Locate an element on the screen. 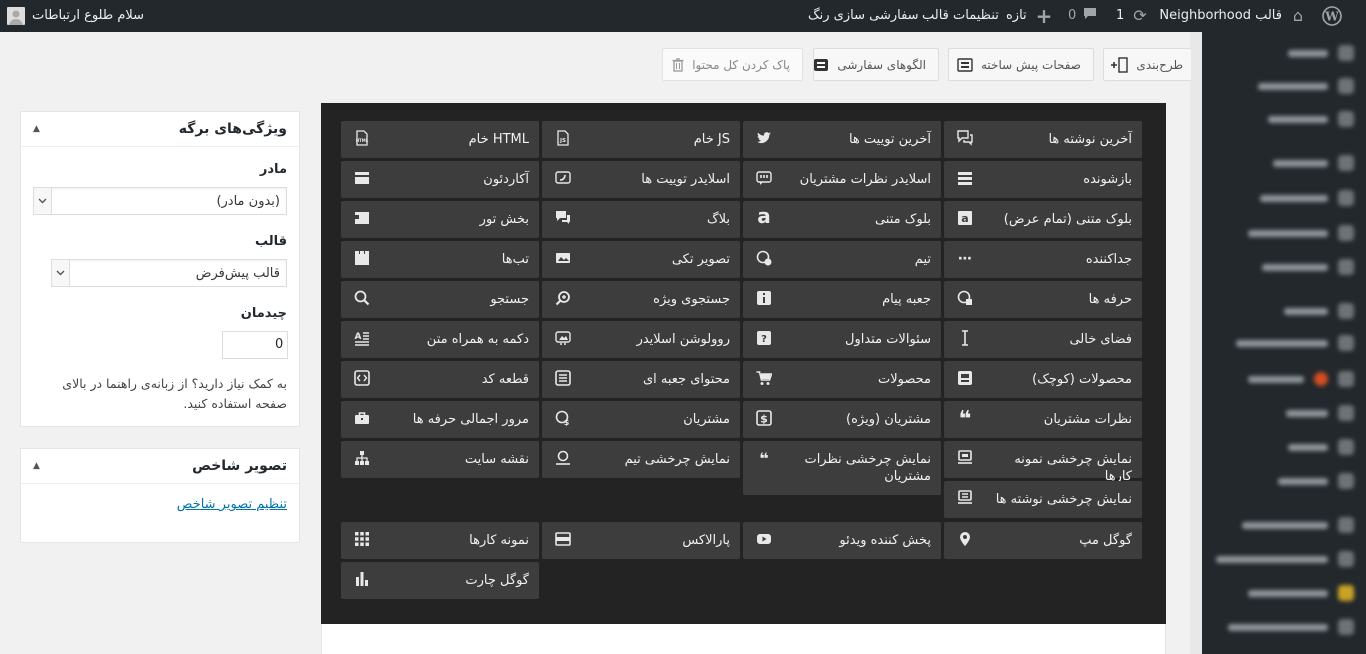 The width and height of the screenshot is (1366, 654). wordpress-logo-icon: W is located at coordinates (1332, 16).